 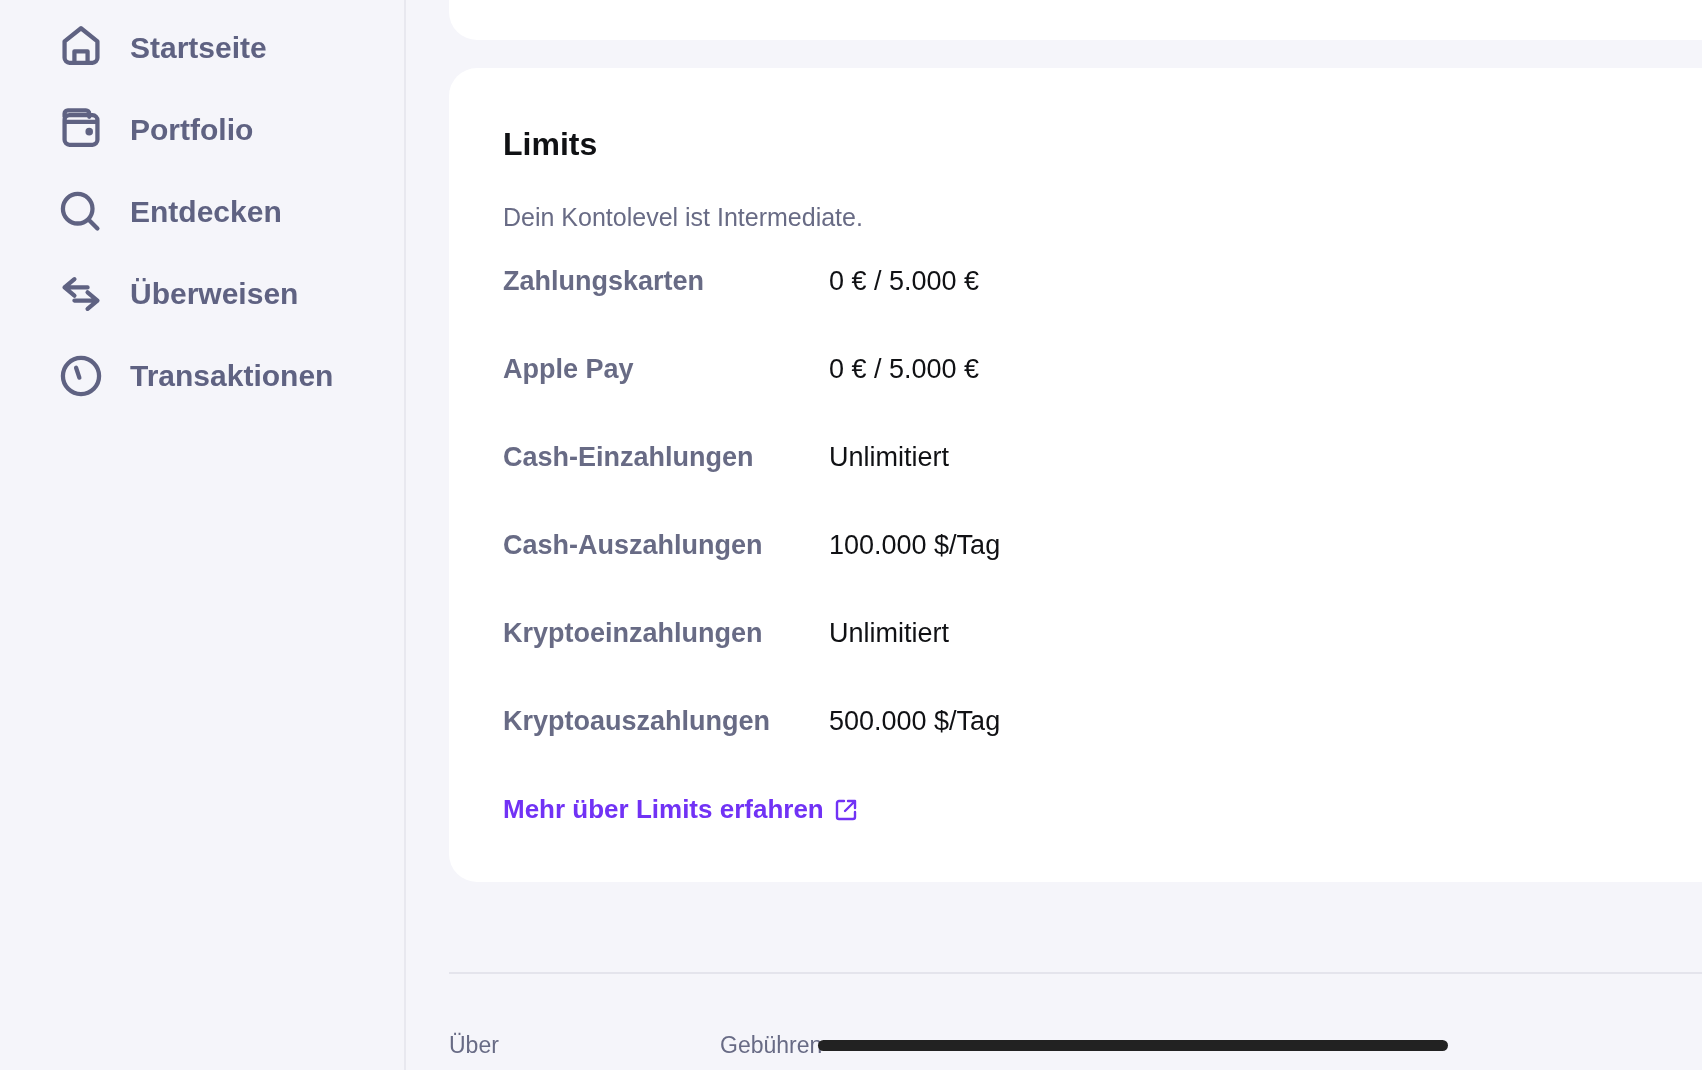 I want to click on external-link-icon, so click(x=845, y=809).